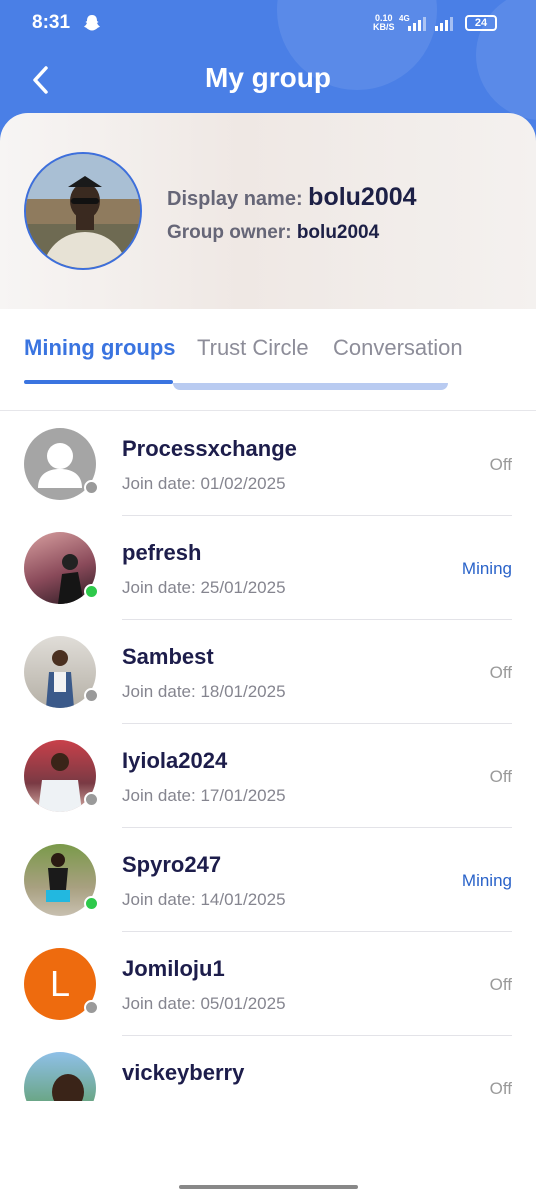 The image size is (536, 1200). I want to click on member-row: Spyro247 Join date: 14/01/2025 Mining, so click(268, 879).